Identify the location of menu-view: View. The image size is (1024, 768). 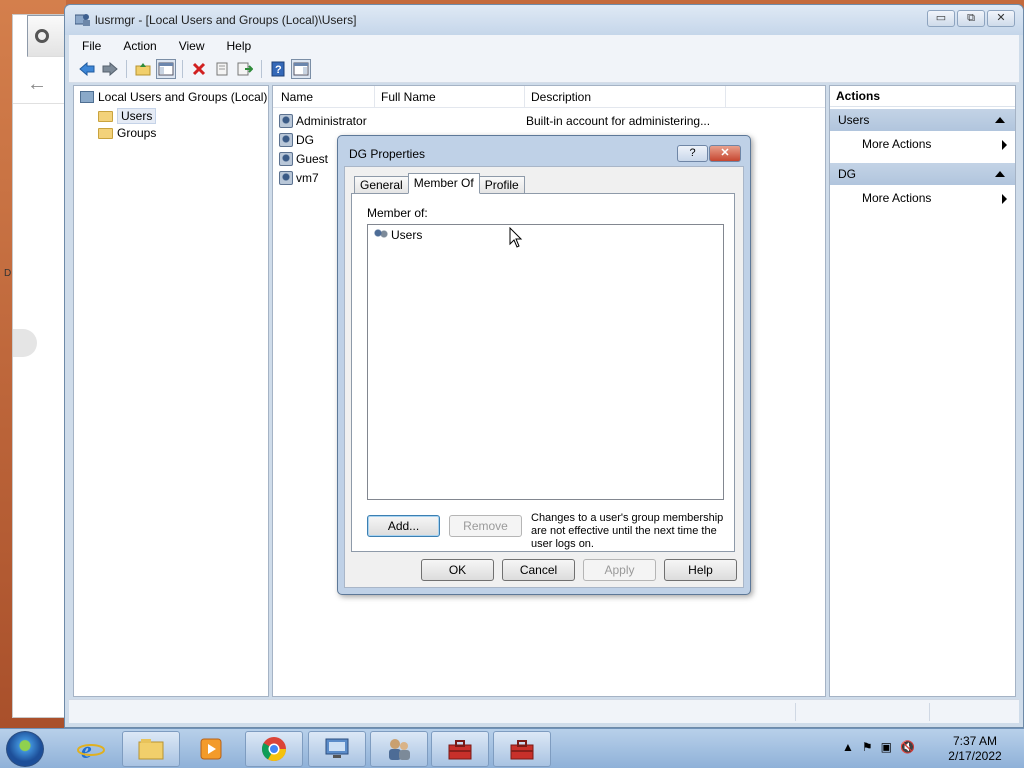
(190, 46).